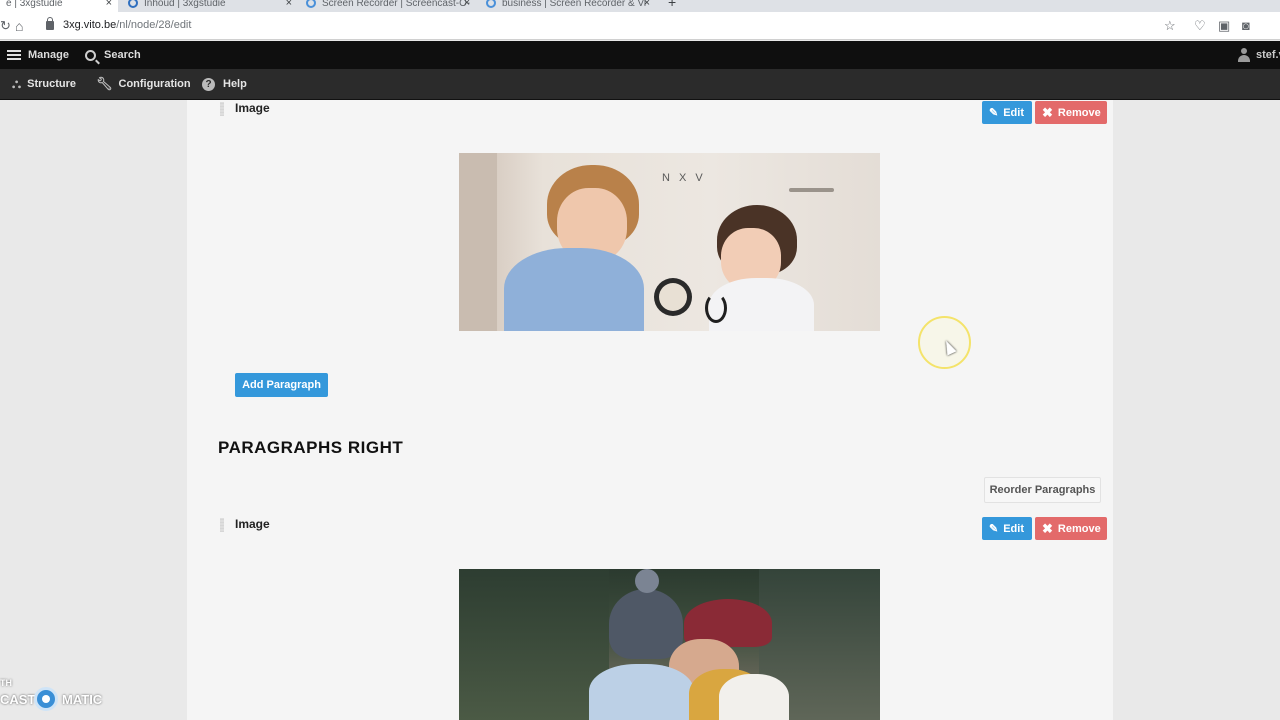  What do you see at coordinates (50, 23) in the screenshot?
I see `lock-icon` at bounding box center [50, 23].